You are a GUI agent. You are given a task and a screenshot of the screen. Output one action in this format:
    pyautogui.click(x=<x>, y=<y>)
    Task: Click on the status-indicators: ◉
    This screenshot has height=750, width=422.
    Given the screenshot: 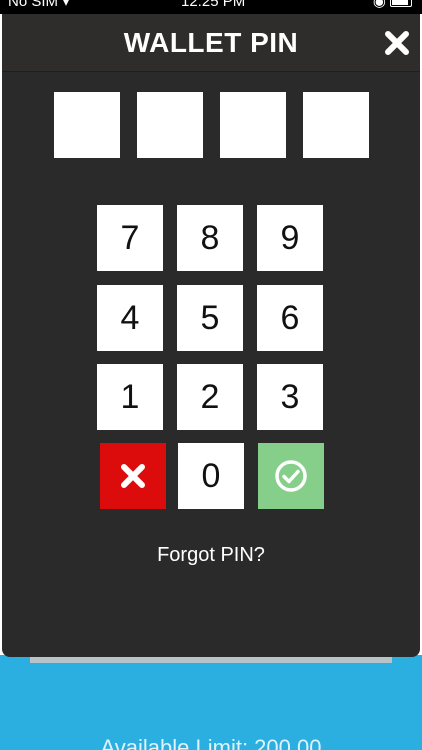 What is the action you would take?
    pyautogui.click(x=392, y=4)
    